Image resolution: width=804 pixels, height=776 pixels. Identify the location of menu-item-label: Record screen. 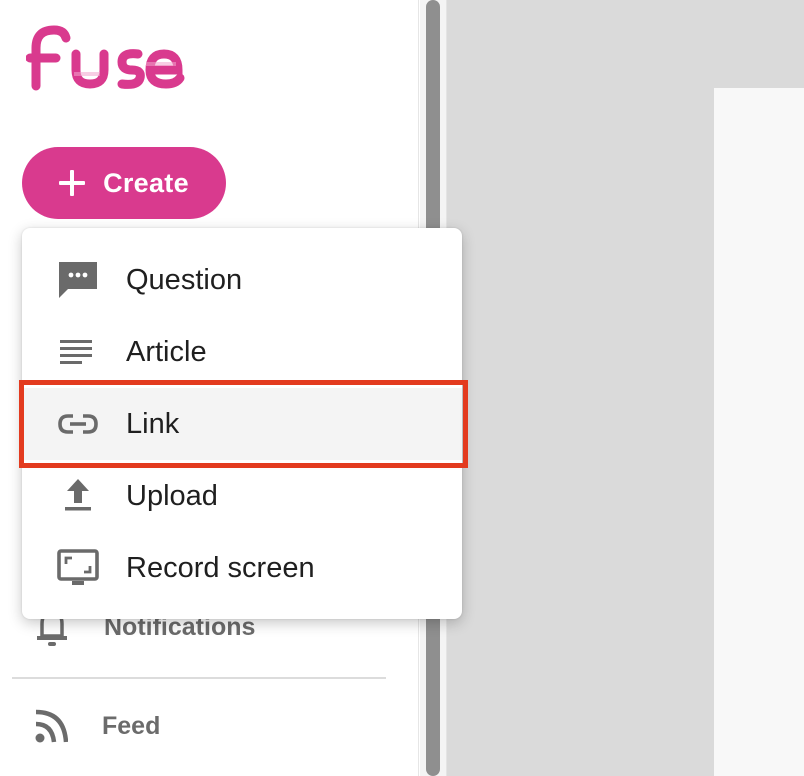
(220, 567).